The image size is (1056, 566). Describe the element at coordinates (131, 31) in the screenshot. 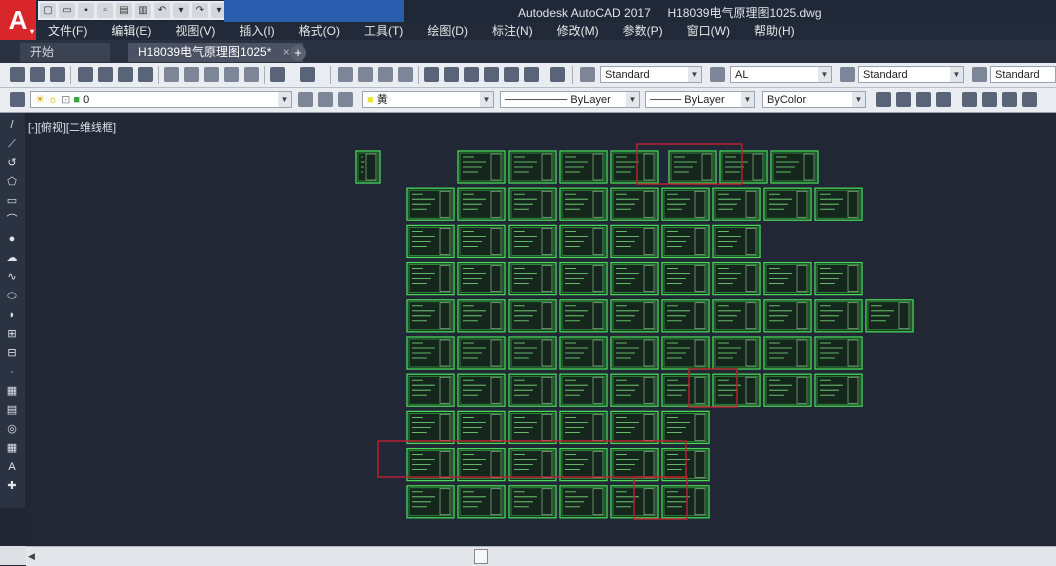

I see `menu-item: 编辑(E)` at that location.